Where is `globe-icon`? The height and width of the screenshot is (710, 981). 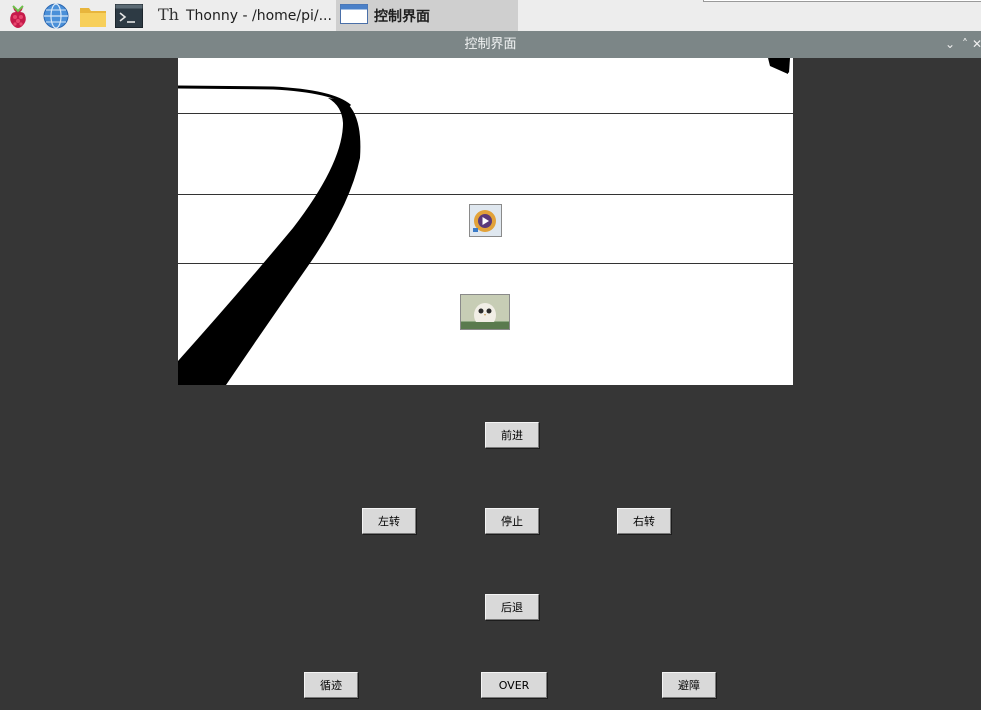 globe-icon is located at coordinates (56, 16).